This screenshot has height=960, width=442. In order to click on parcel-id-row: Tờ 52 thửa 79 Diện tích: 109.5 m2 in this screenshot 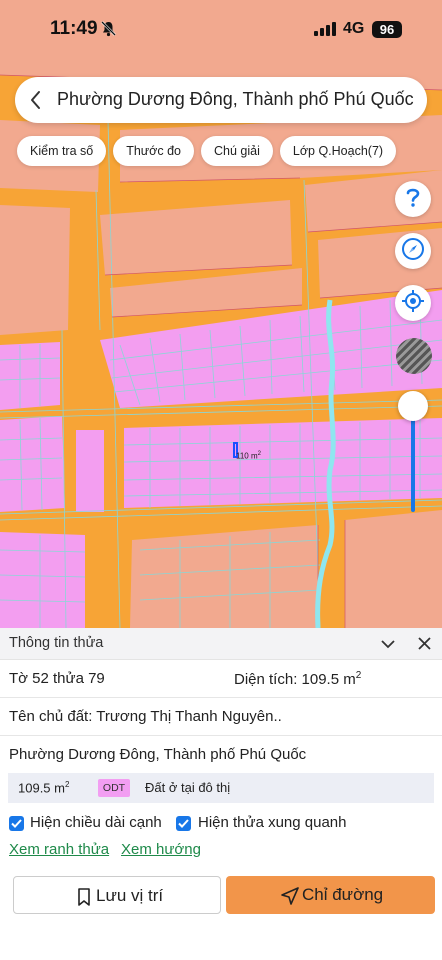, I will do `click(221, 679)`.